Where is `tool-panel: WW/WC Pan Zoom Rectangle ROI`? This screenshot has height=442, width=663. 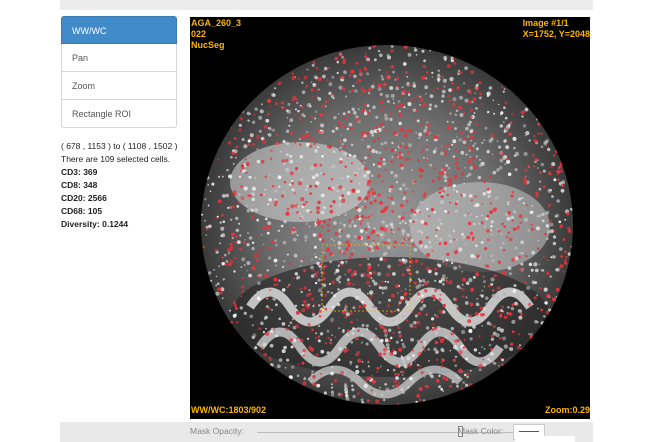
tool-panel: WW/WC Pan Zoom Rectangle ROI is located at coordinates (119, 72).